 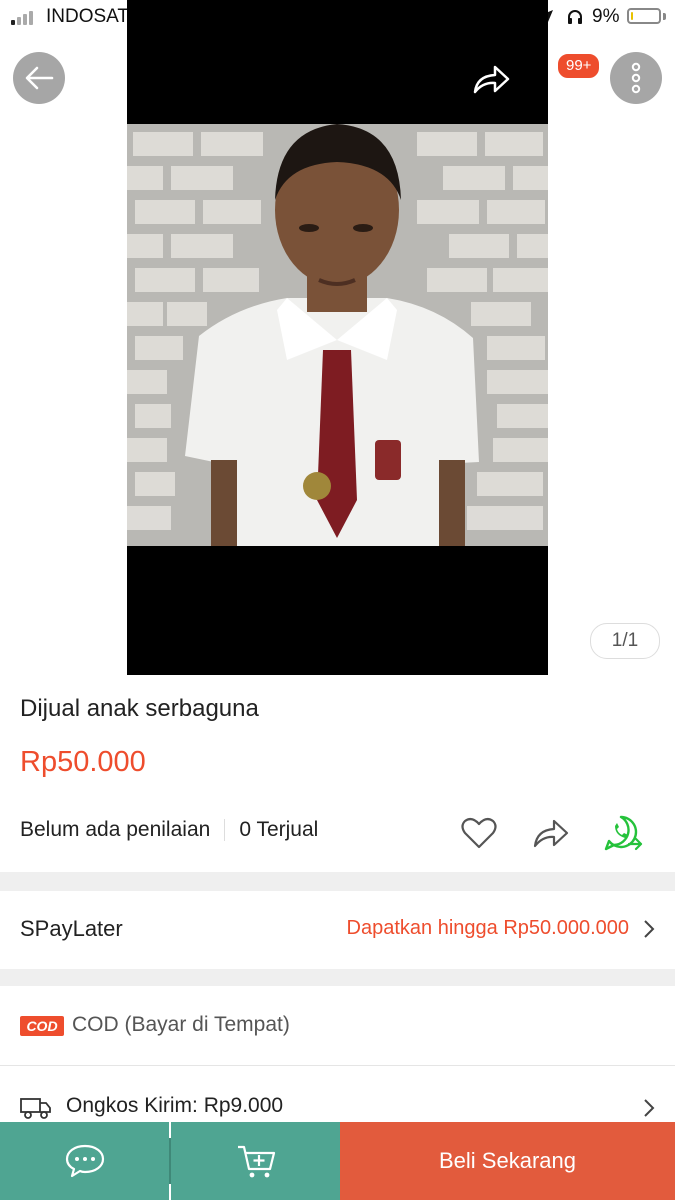 What do you see at coordinates (606, 16) in the screenshot?
I see `battery-percent: 9%` at bounding box center [606, 16].